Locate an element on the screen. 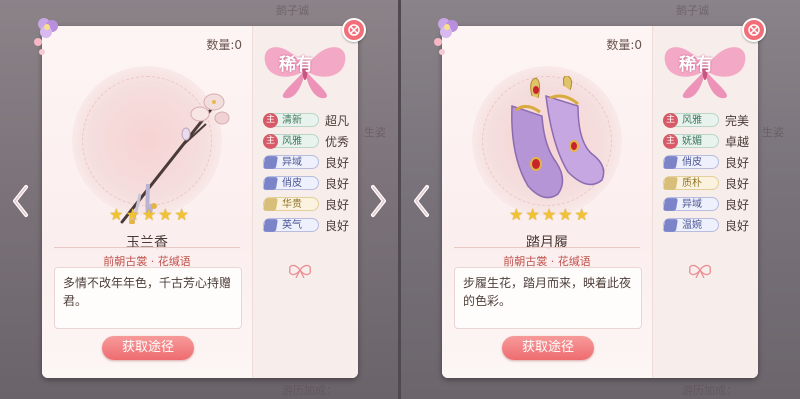 The height and width of the screenshot is (399, 800). attribute-tag-label: 质朴 is located at coordinates (692, 183).